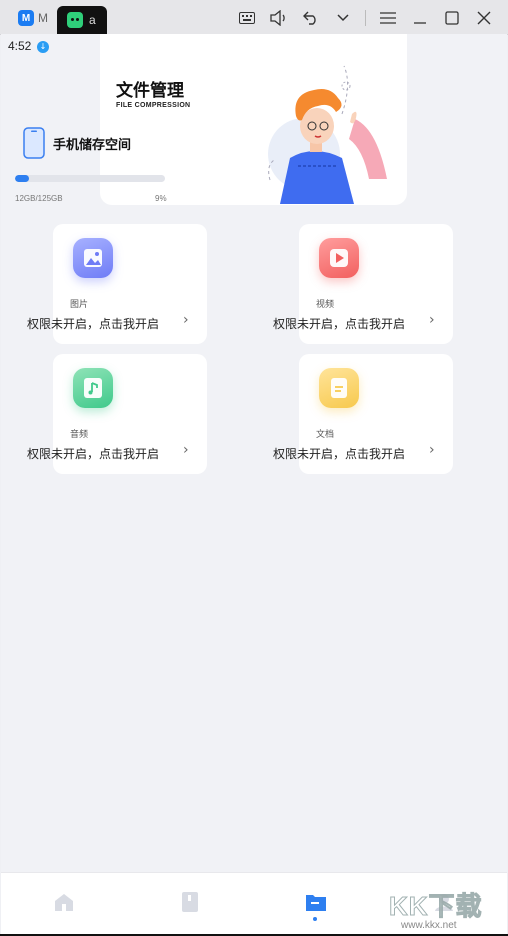  What do you see at coordinates (43, 18) in the screenshot?
I see `tab-inactive-label: M` at bounding box center [43, 18].